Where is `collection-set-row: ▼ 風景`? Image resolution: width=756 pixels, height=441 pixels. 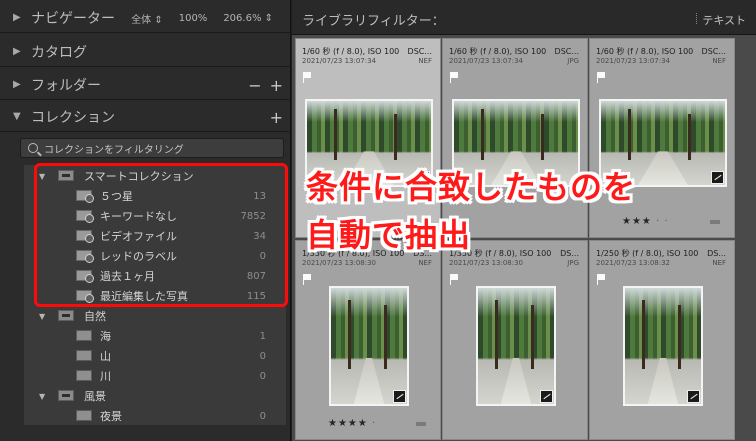 collection-set-row: ▼ 風景 is located at coordinates (155, 396).